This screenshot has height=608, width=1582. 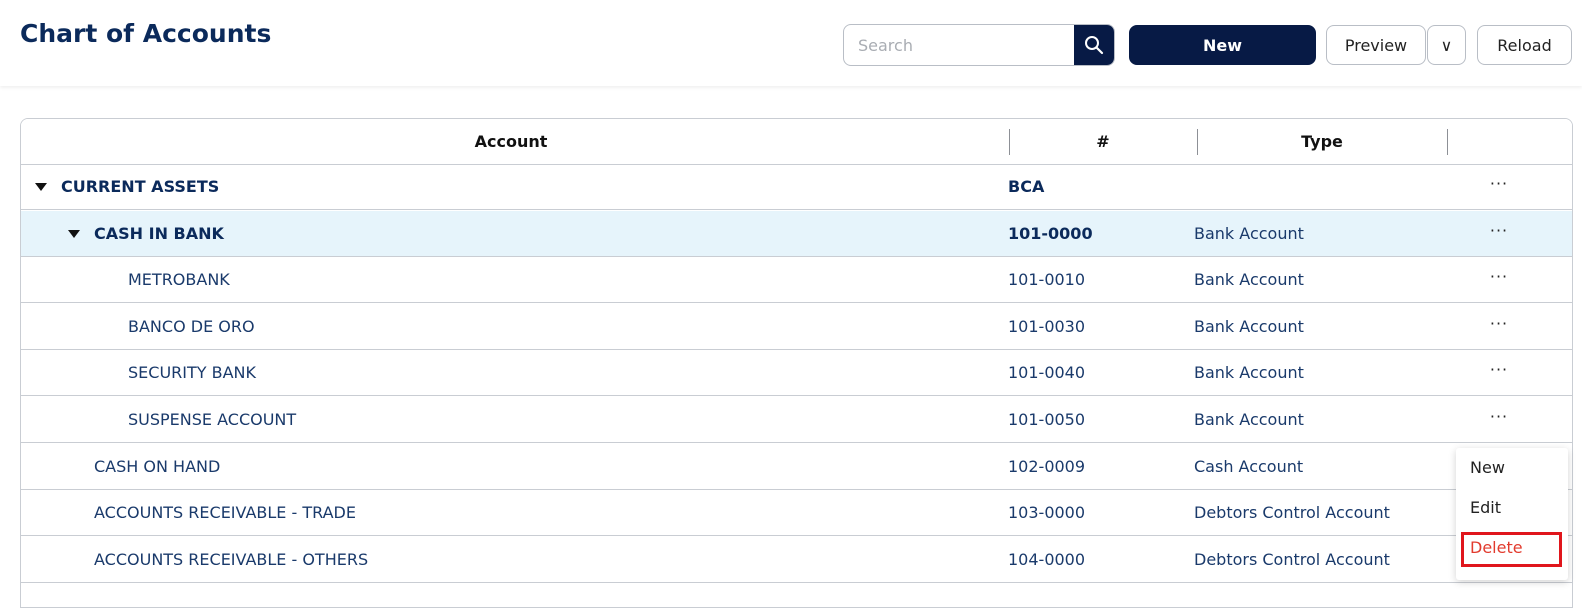 What do you see at coordinates (1050, 233) in the screenshot?
I see `account-number: 101-0000` at bounding box center [1050, 233].